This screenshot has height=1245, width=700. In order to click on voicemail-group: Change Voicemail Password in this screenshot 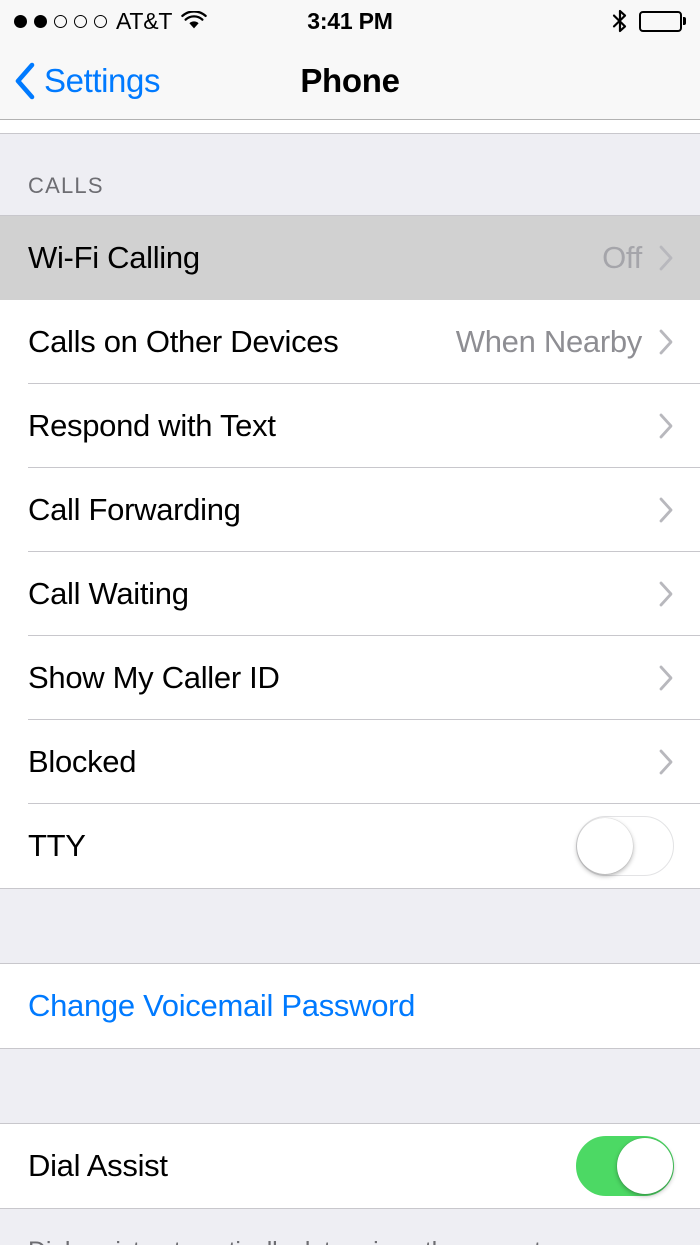, I will do `click(350, 1006)`.